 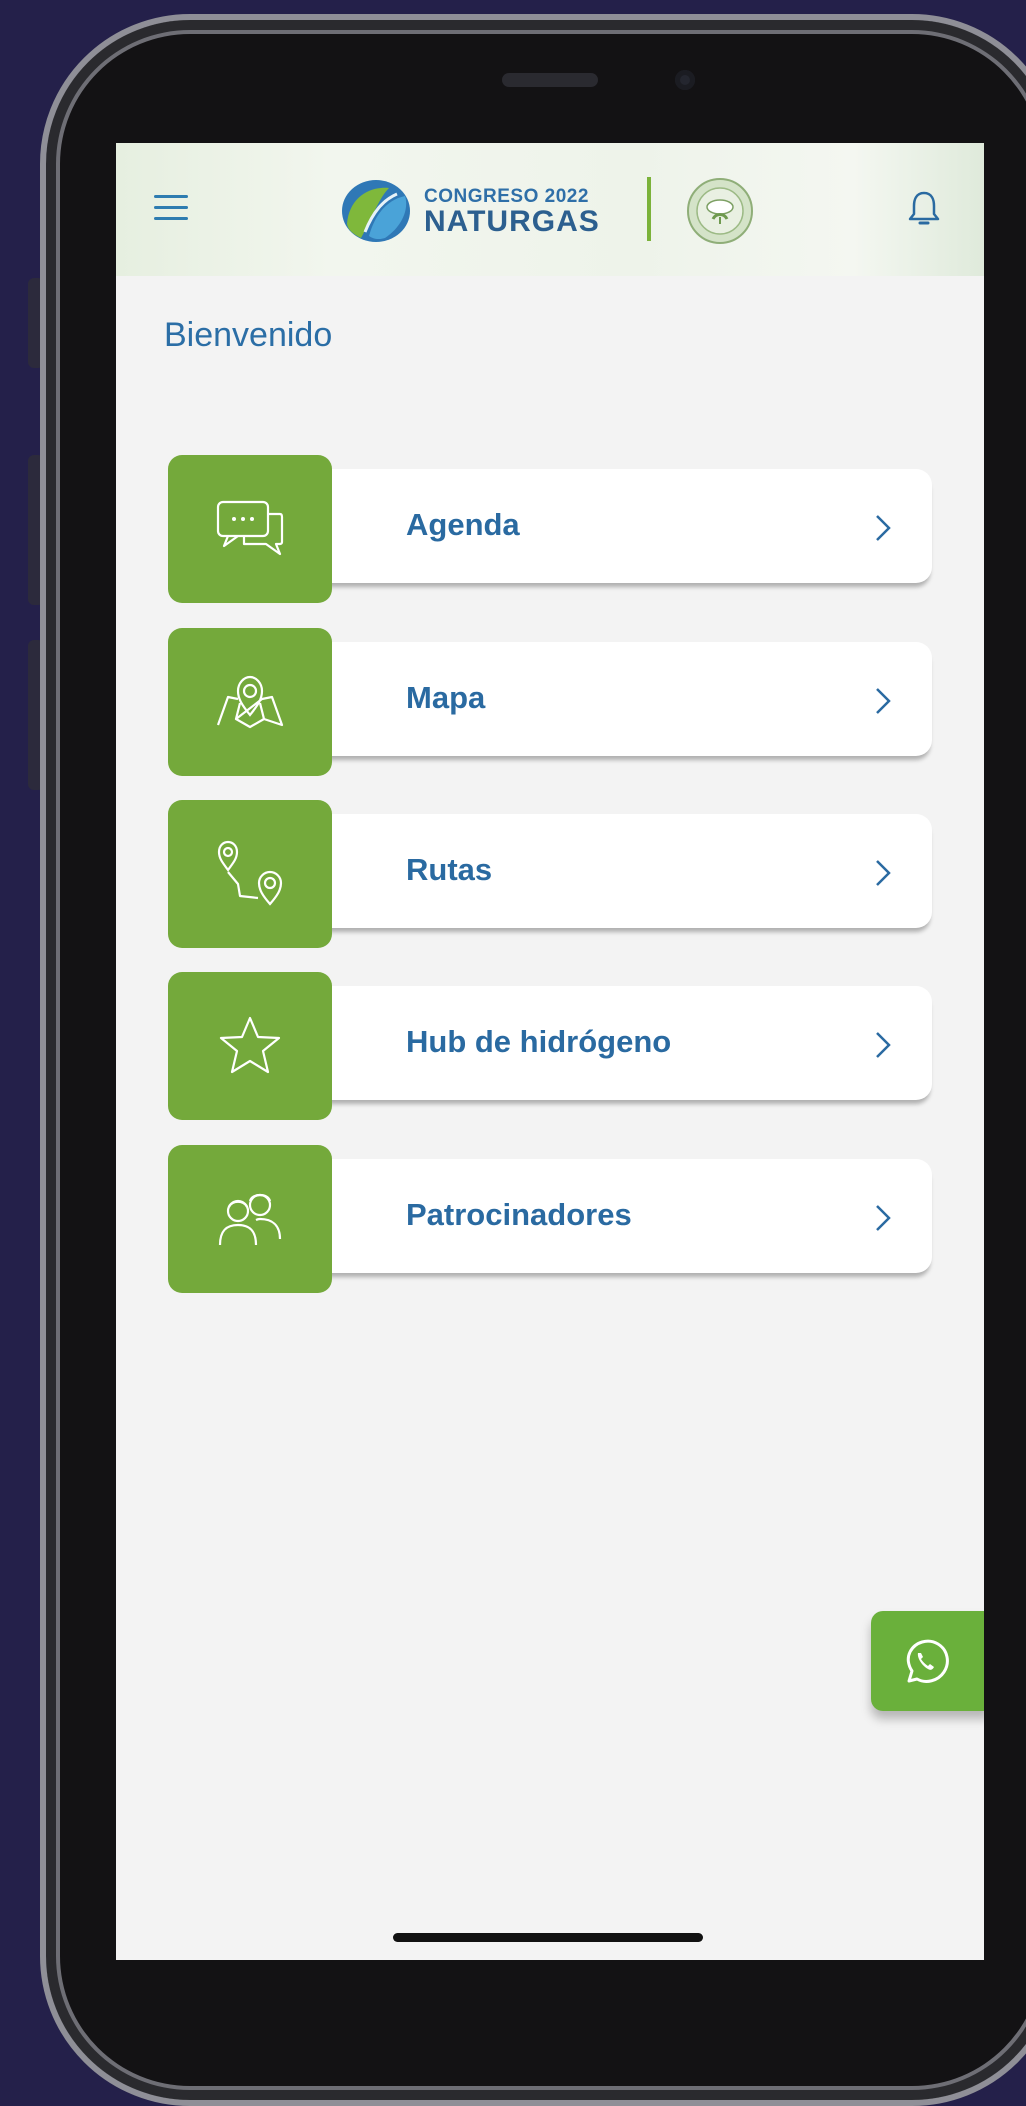 I want to click on menu-label: Rutas, so click(x=449, y=869).